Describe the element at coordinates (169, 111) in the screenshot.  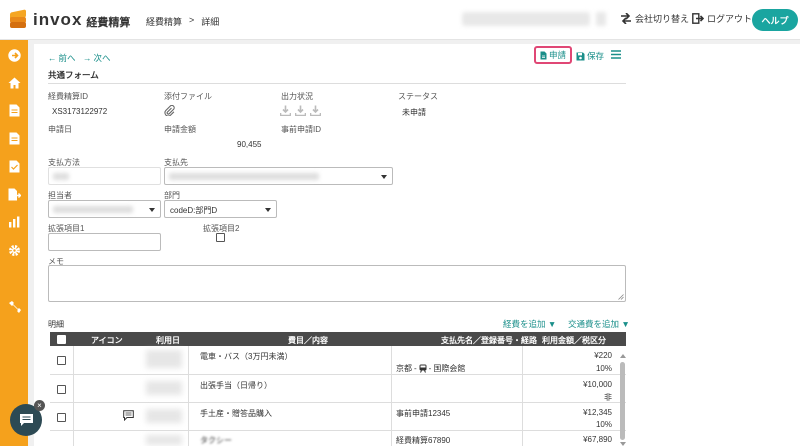
I see `paperclip-icon` at that location.